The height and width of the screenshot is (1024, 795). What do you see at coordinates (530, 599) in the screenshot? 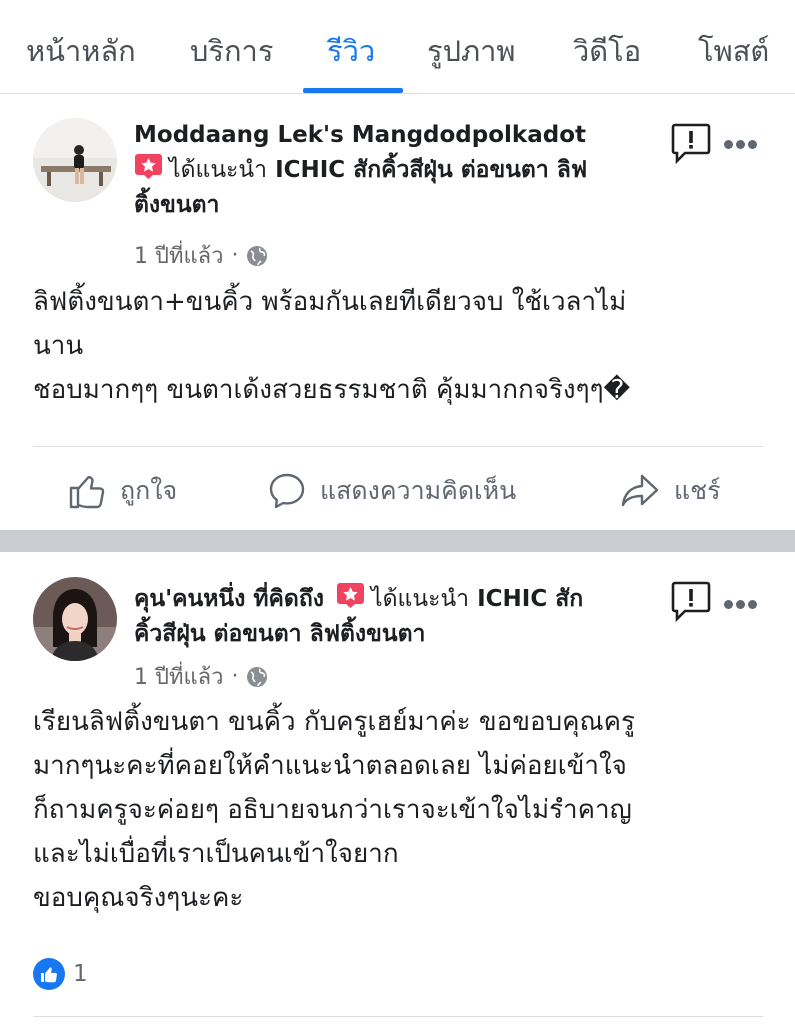
I see `business-name: ICHIC สัก` at bounding box center [530, 599].